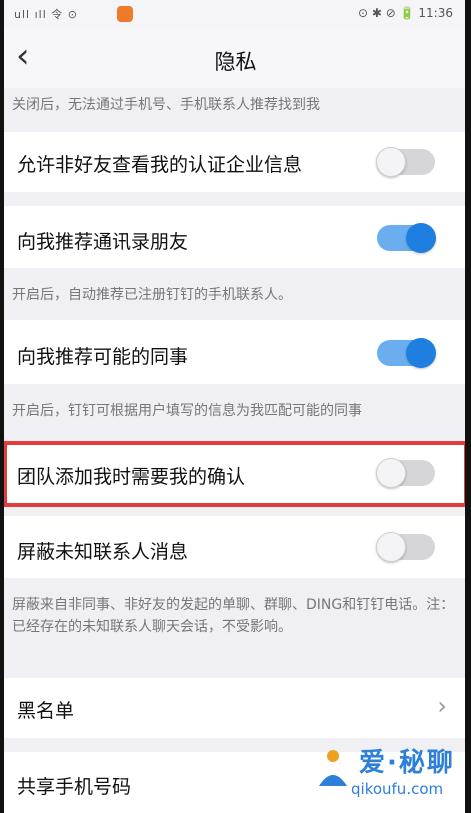  Describe the element at coordinates (407, 763) in the screenshot. I see `watermark-brand: 爱·秘聊` at that location.